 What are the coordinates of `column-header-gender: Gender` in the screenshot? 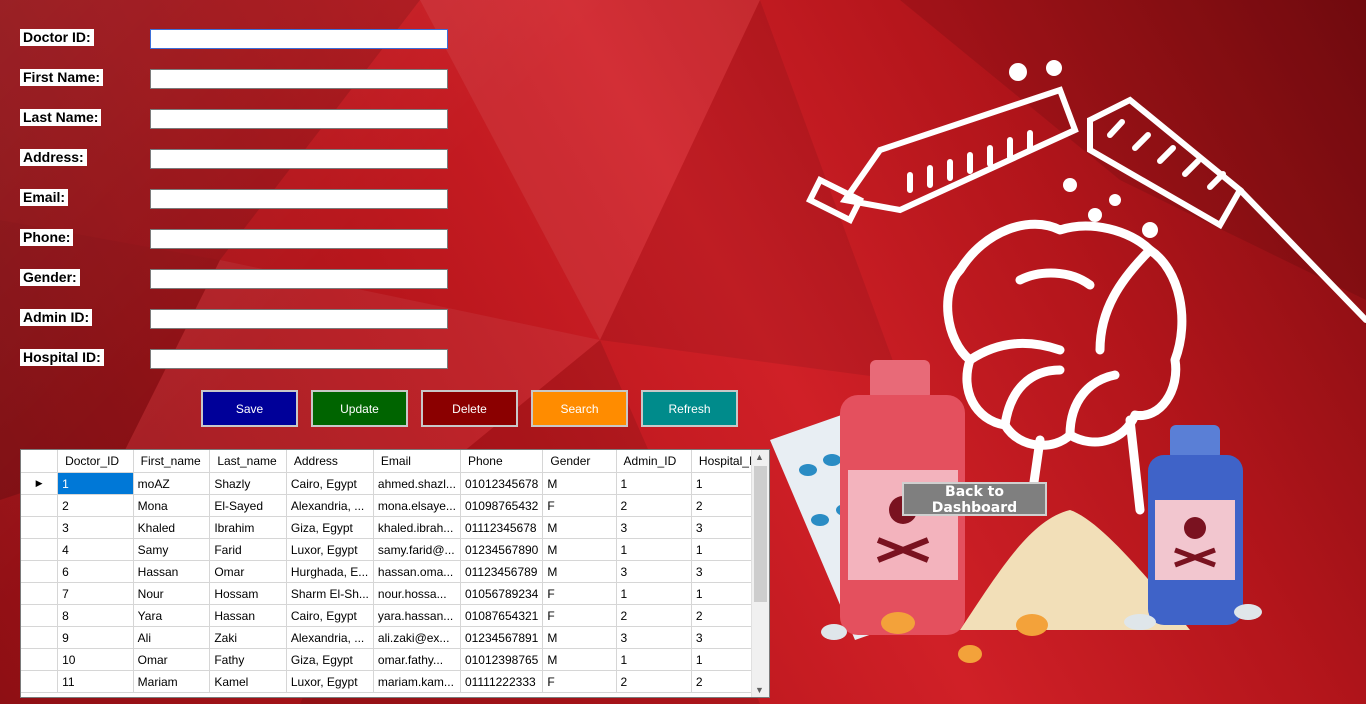 It's located at (579, 461).